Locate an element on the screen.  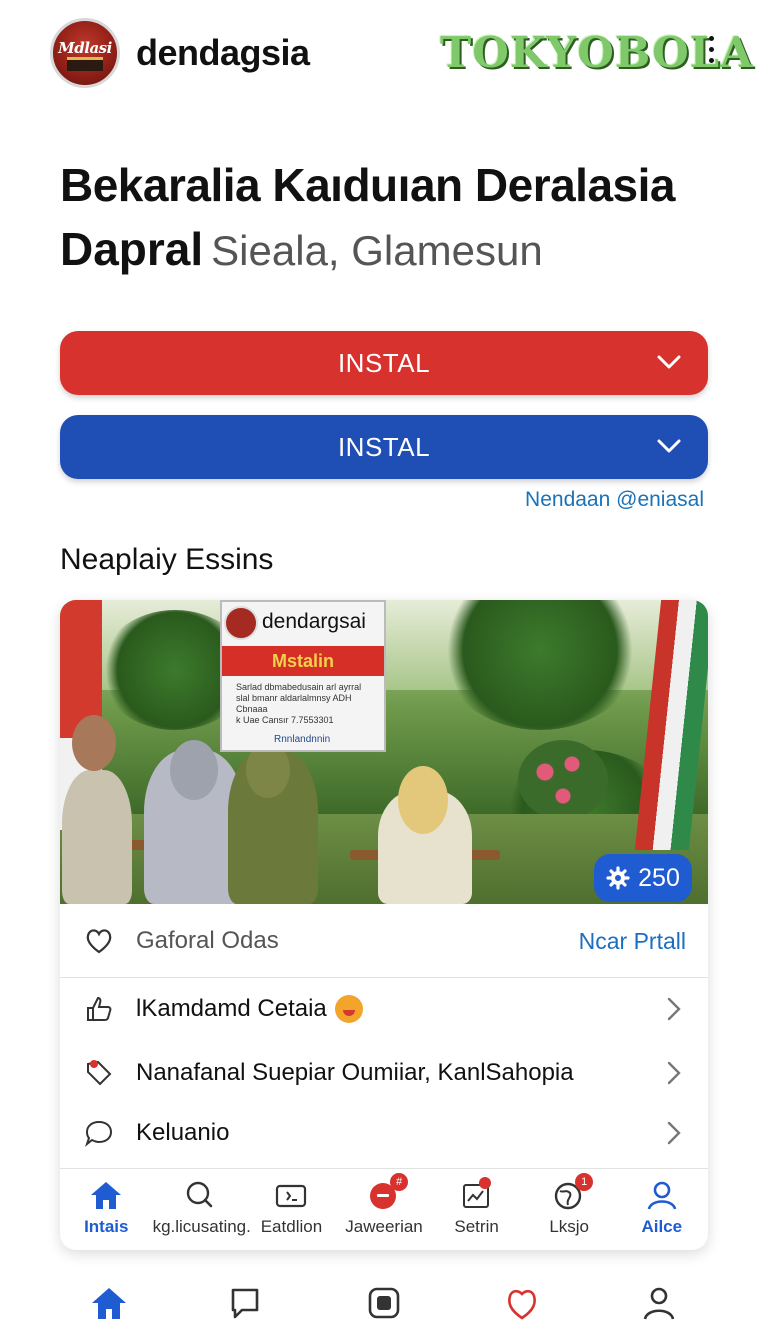
tab-profile: Ailce is located at coordinates (661, 1209).